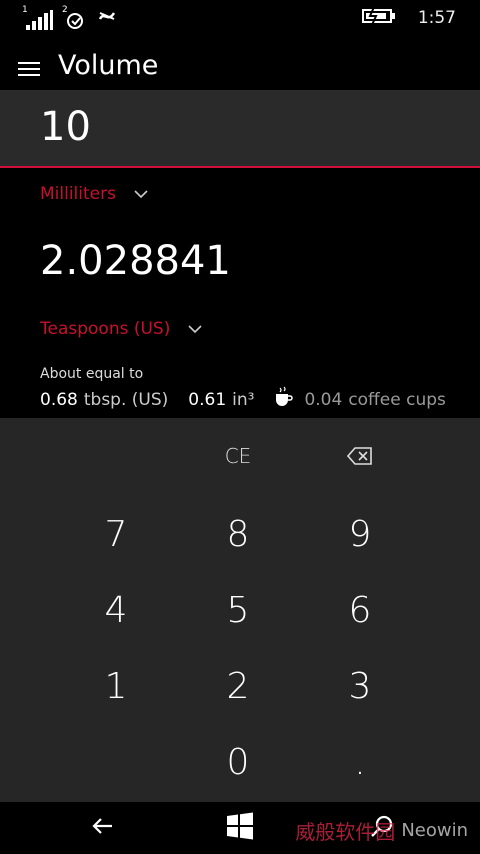  Describe the element at coordinates (360, 762) in the screenshot. I see `decimal-button: .` at that location.